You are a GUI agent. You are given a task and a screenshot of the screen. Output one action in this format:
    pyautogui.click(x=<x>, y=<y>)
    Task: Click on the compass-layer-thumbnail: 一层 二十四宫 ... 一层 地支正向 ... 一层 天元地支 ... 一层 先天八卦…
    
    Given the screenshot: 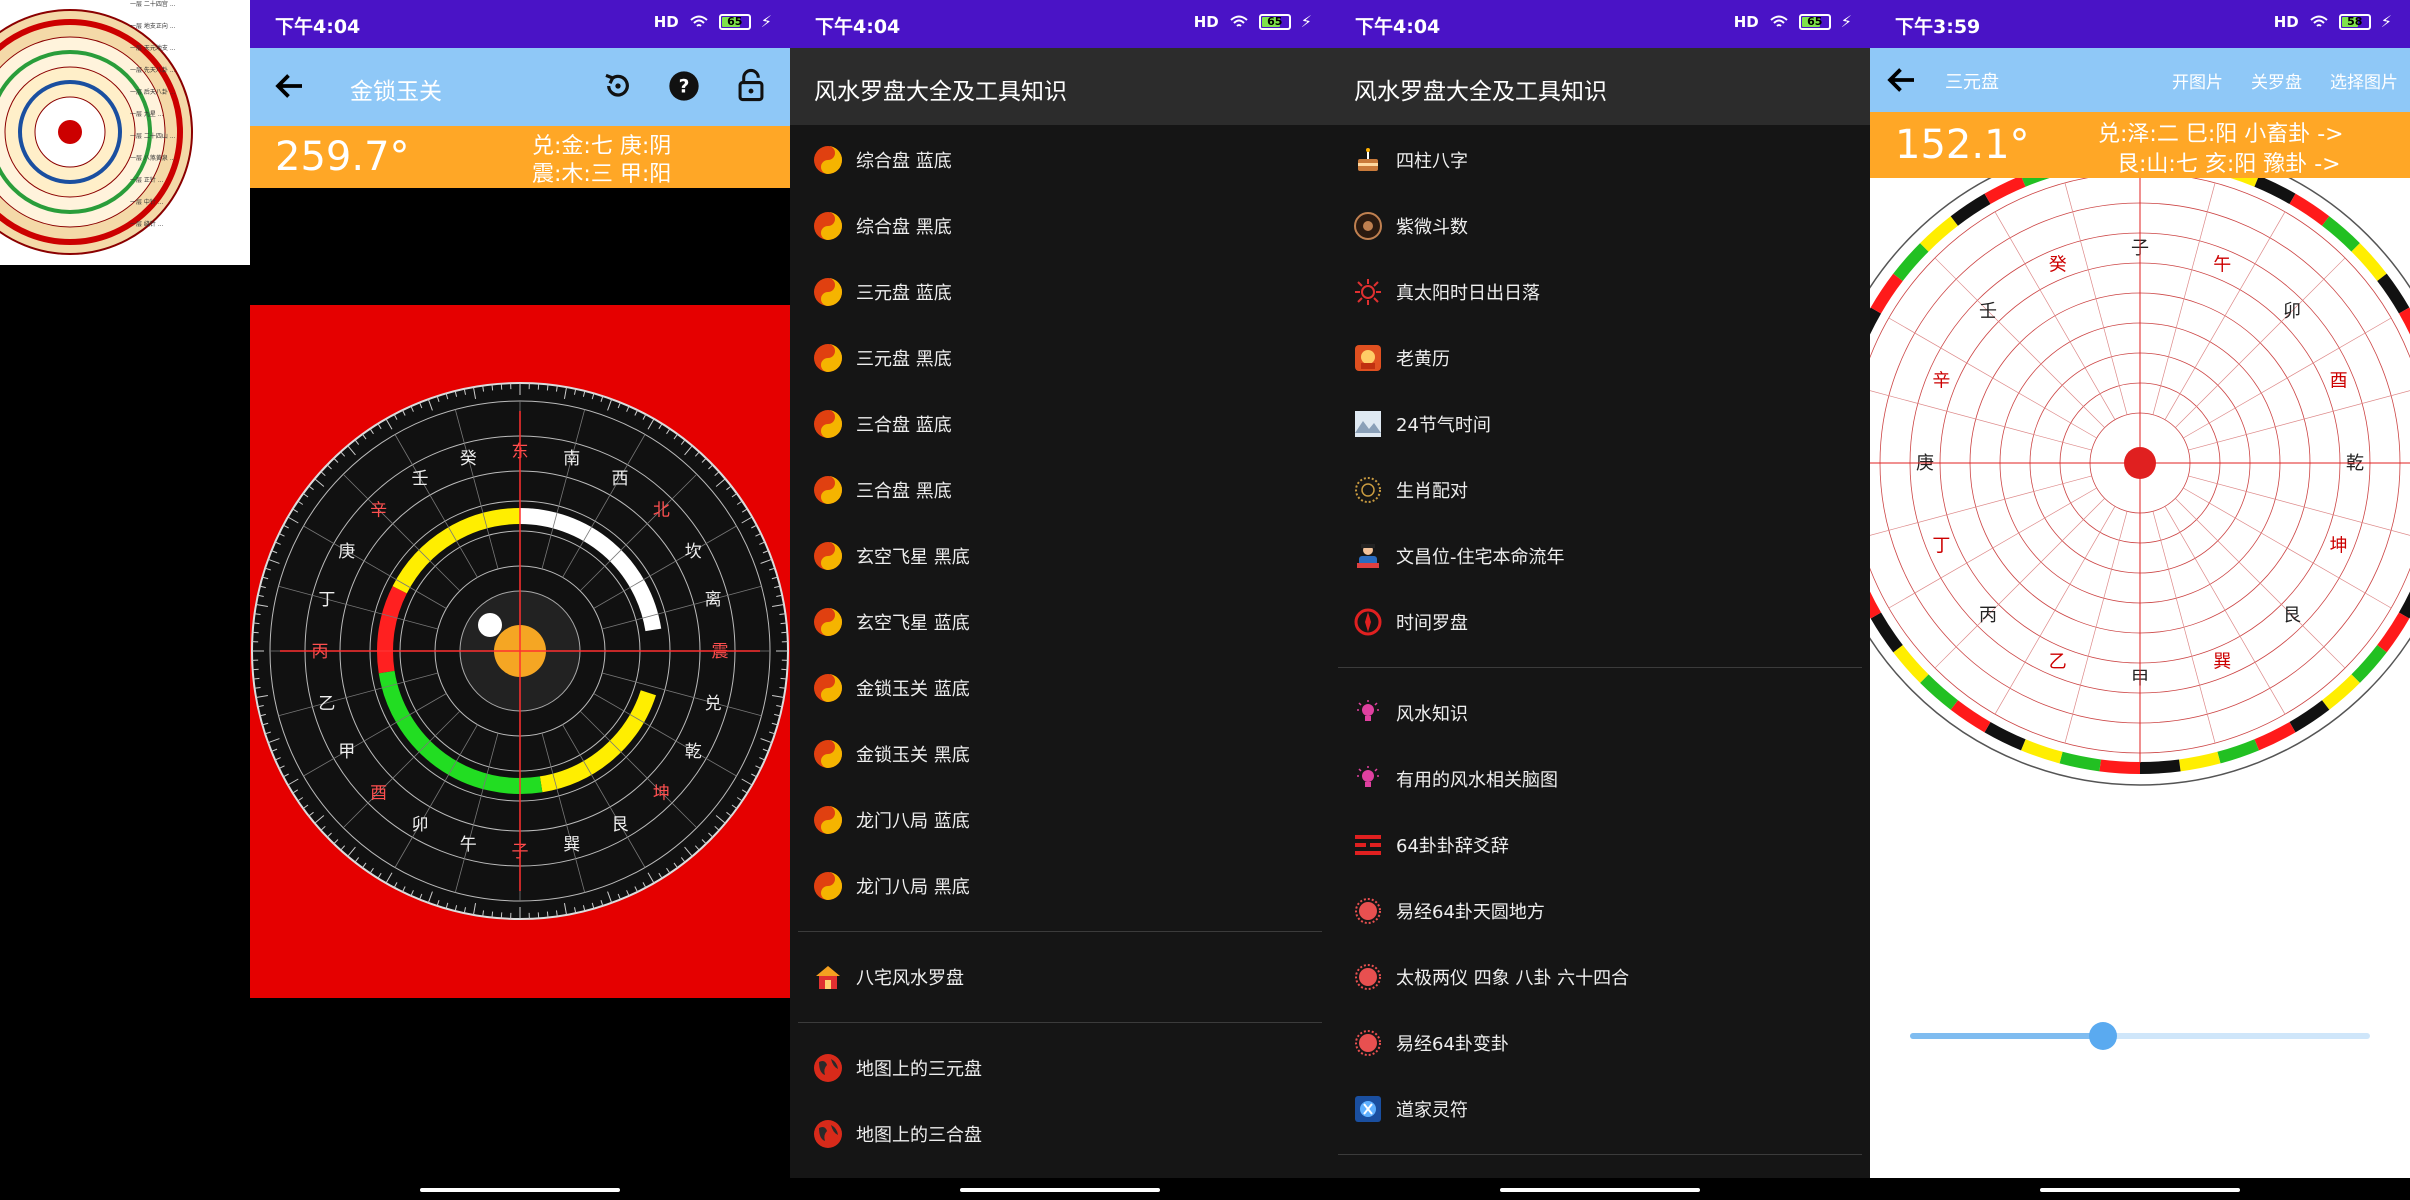 What is the action you would take?
    pyautogui.click(x=125, y=132)
    